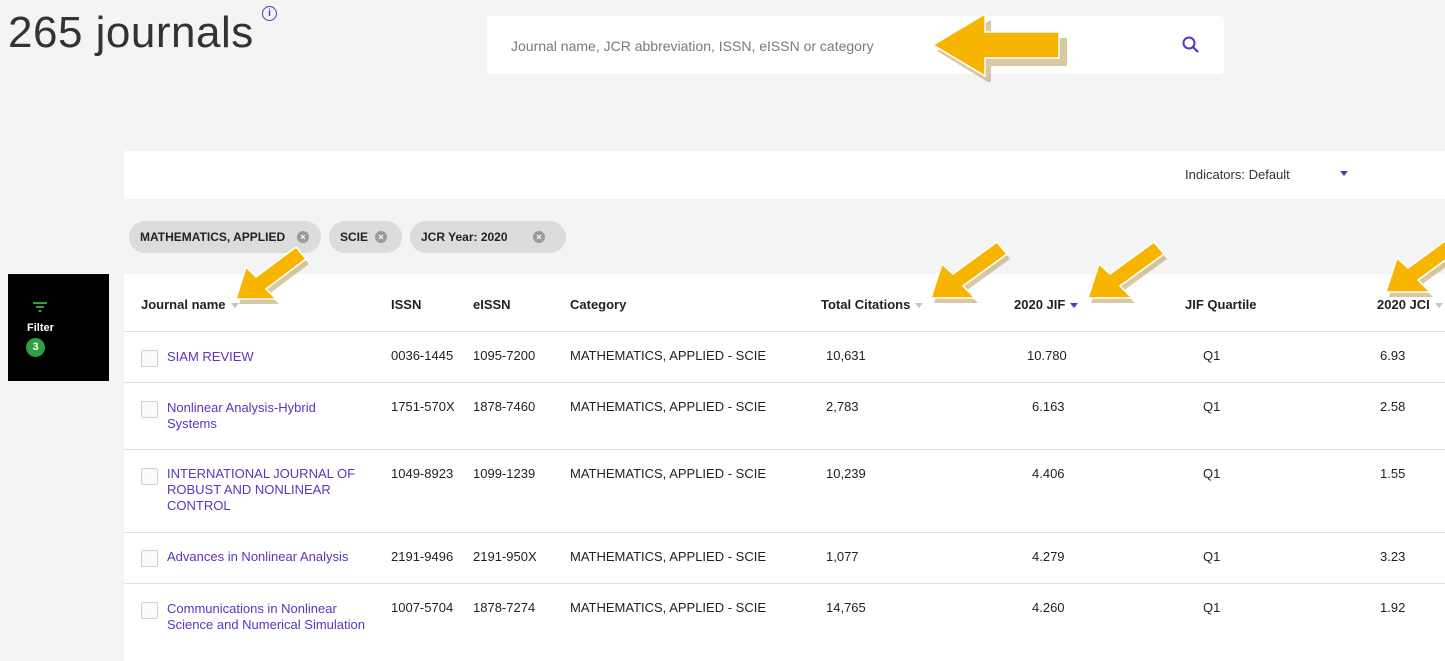 This screenshot has width=1445, height=661. Describe the element at coordinates (58, 327) in the screenshot. I see `filter-panel-button: Filter 3` at that location.